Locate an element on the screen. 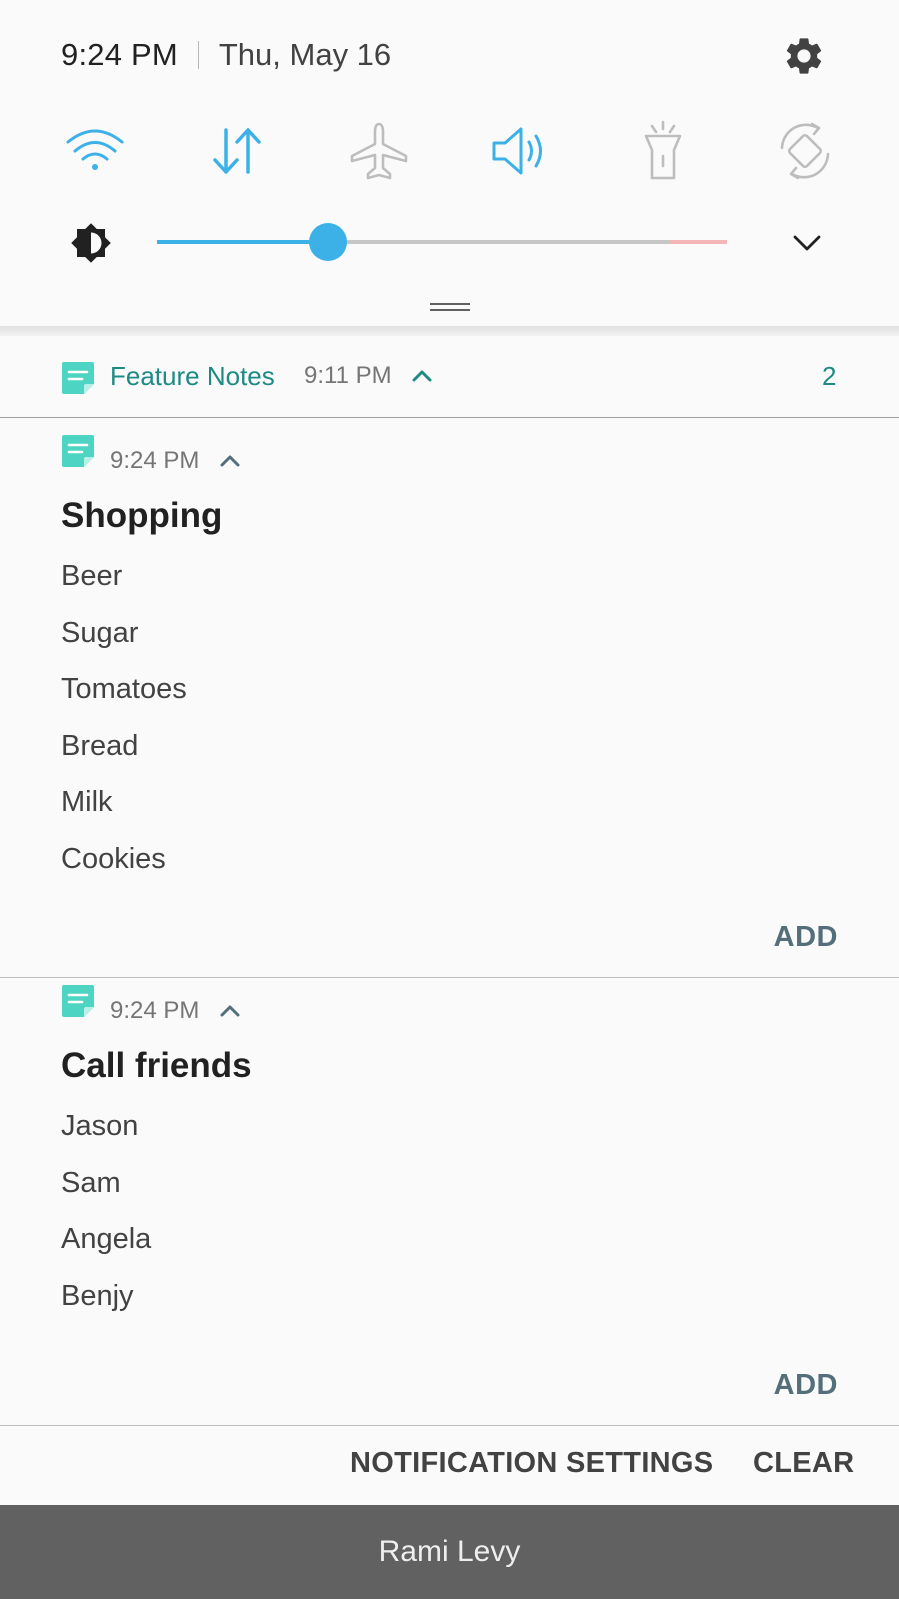  list-item: Jason is located at coordinates (100, 1126).